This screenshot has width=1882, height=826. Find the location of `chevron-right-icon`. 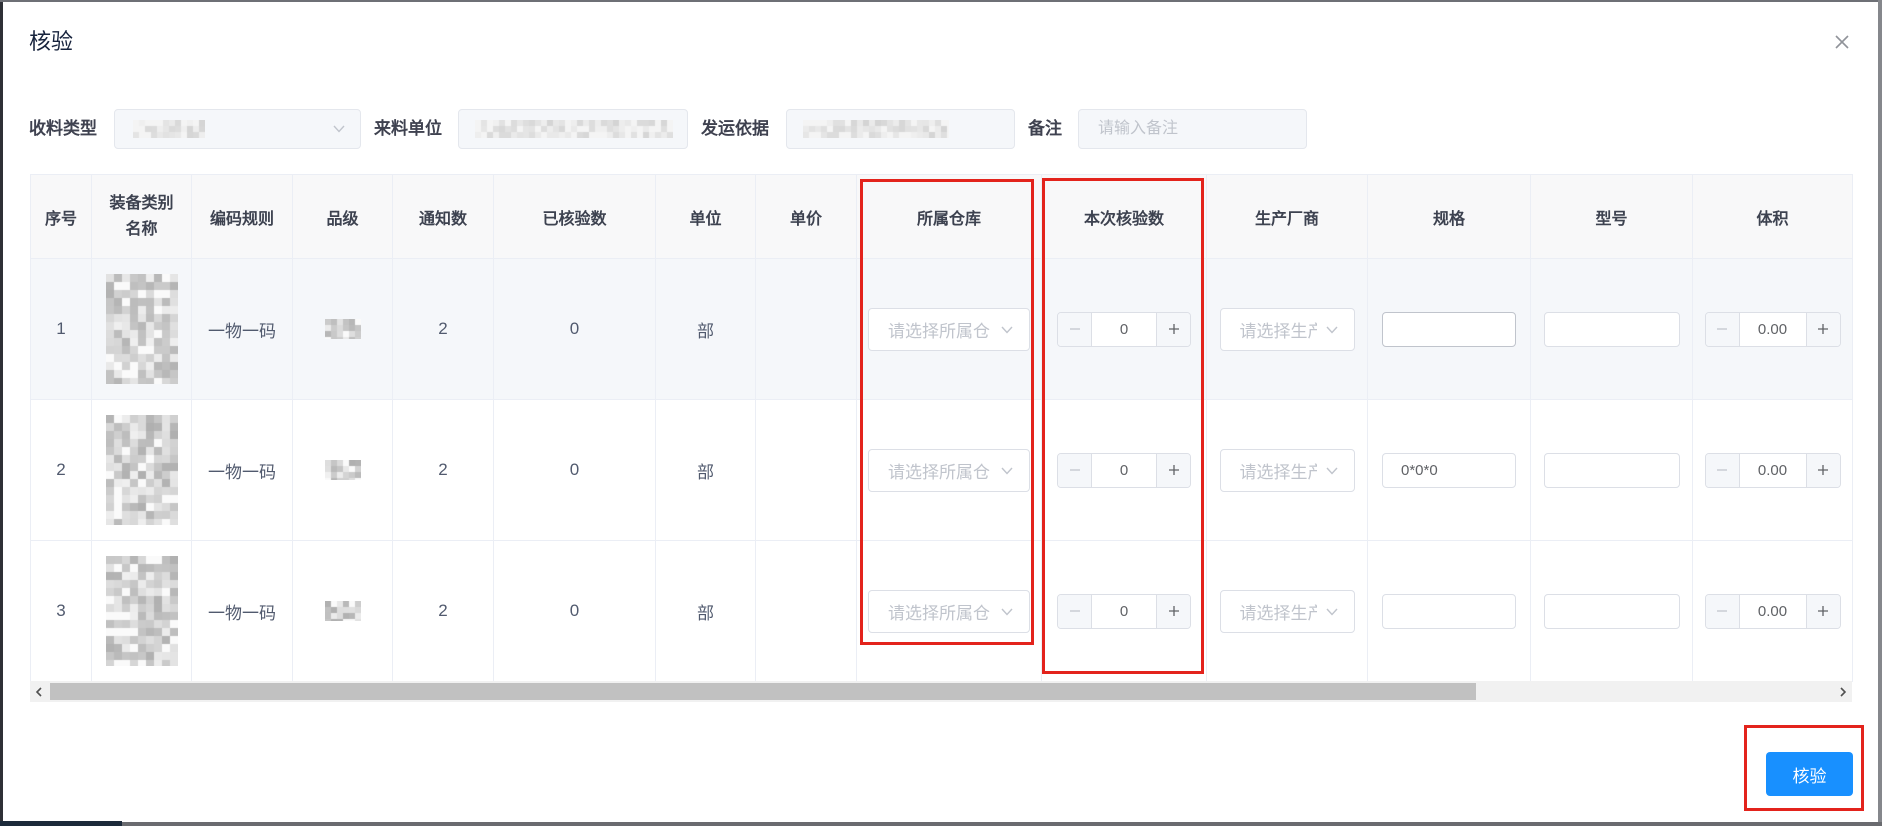

chevron-right-icon is located at coordinates (1843, 692).